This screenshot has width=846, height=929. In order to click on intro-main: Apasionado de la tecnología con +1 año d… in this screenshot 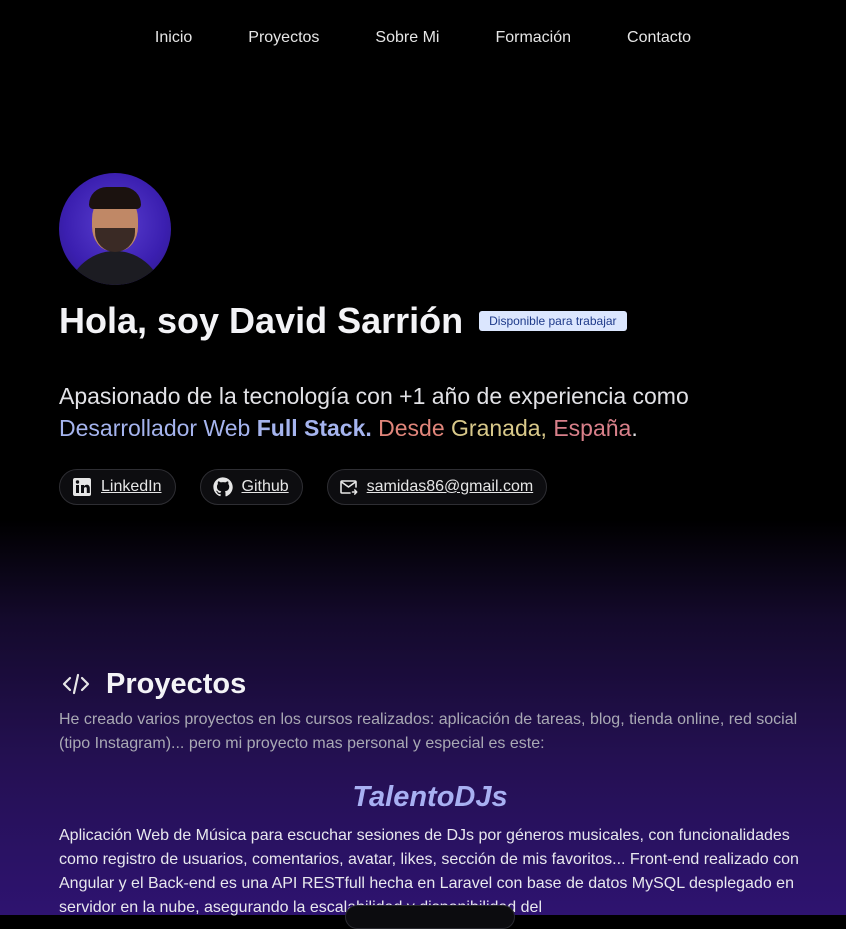, I will do `click(374, 396)`.